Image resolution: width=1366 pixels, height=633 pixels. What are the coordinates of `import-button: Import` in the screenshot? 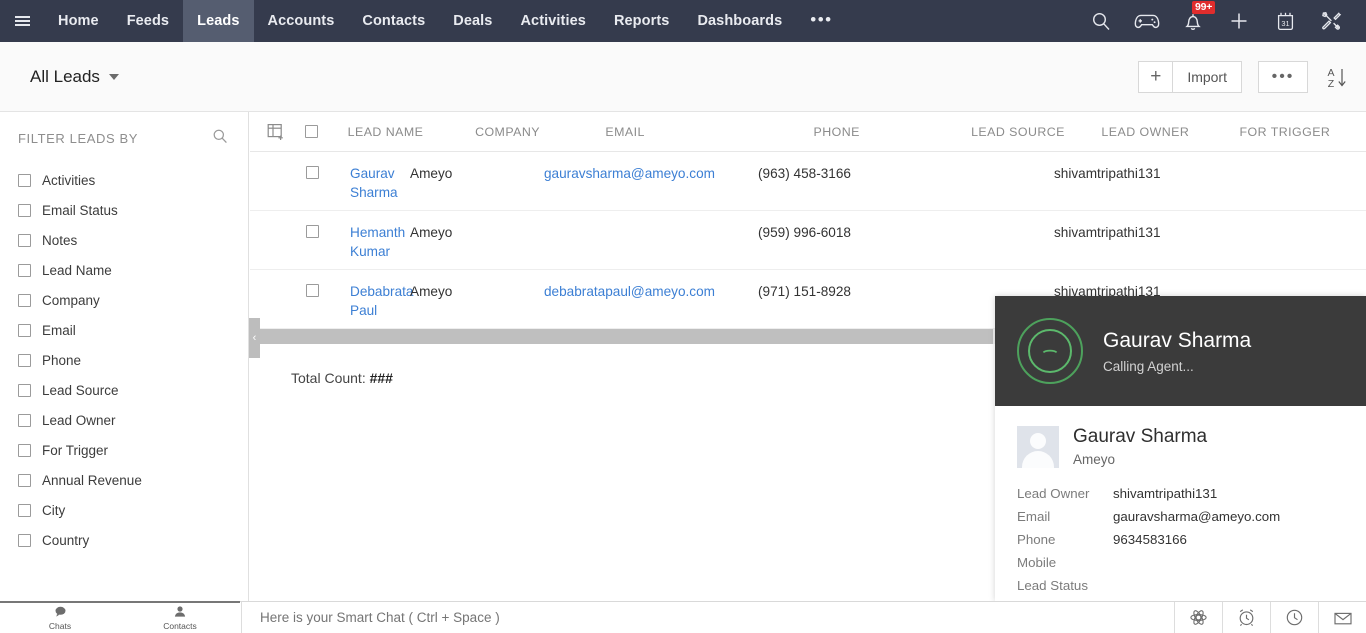 It's located at (1207, 76).